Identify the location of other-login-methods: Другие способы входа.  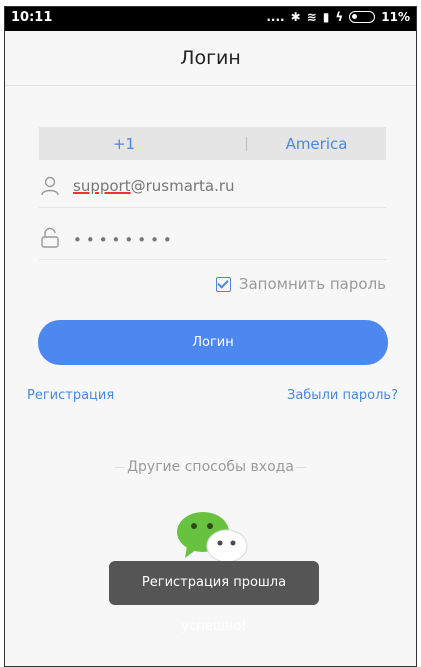
(210, 467).